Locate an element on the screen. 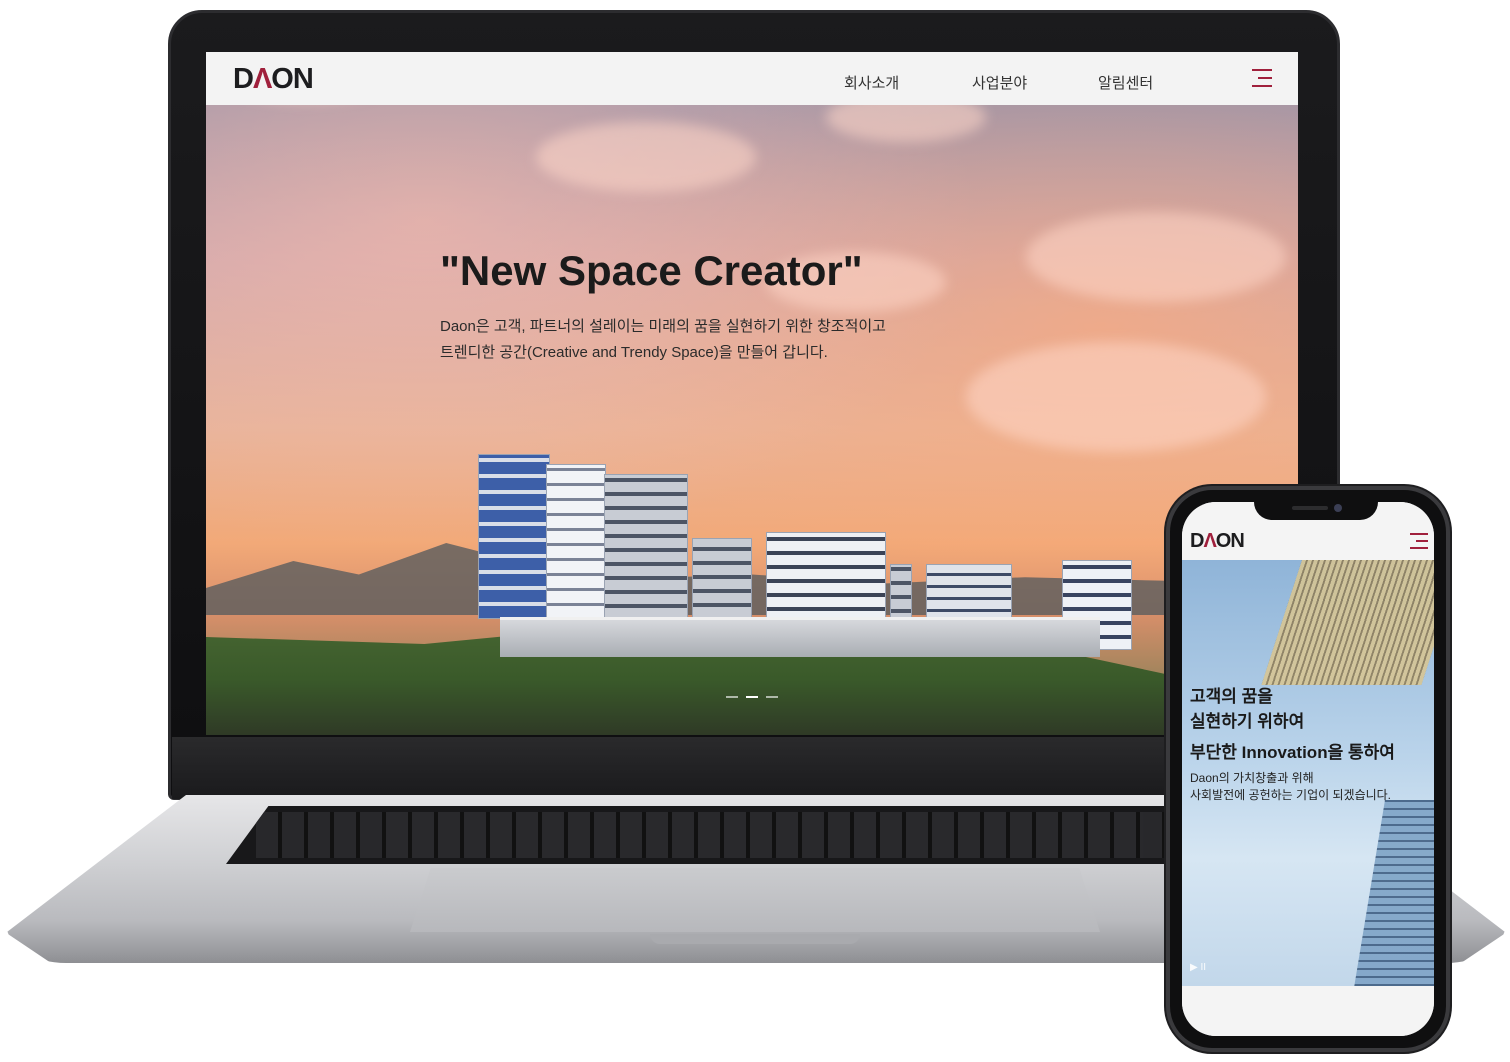  nav-notice: 알림센터 is located at coordinates (1125, 82).